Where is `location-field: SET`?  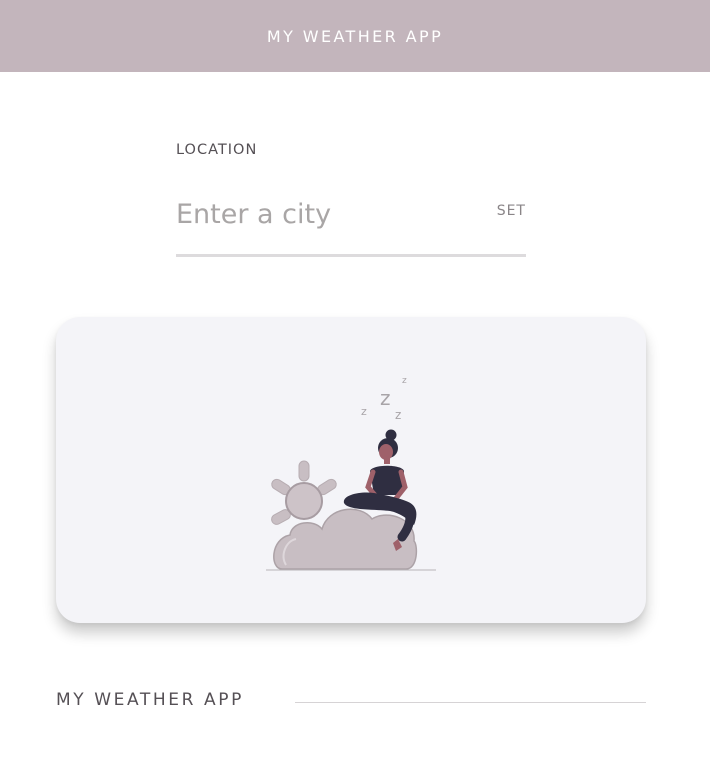
location-field: SET is located at coordinates (351, 221).